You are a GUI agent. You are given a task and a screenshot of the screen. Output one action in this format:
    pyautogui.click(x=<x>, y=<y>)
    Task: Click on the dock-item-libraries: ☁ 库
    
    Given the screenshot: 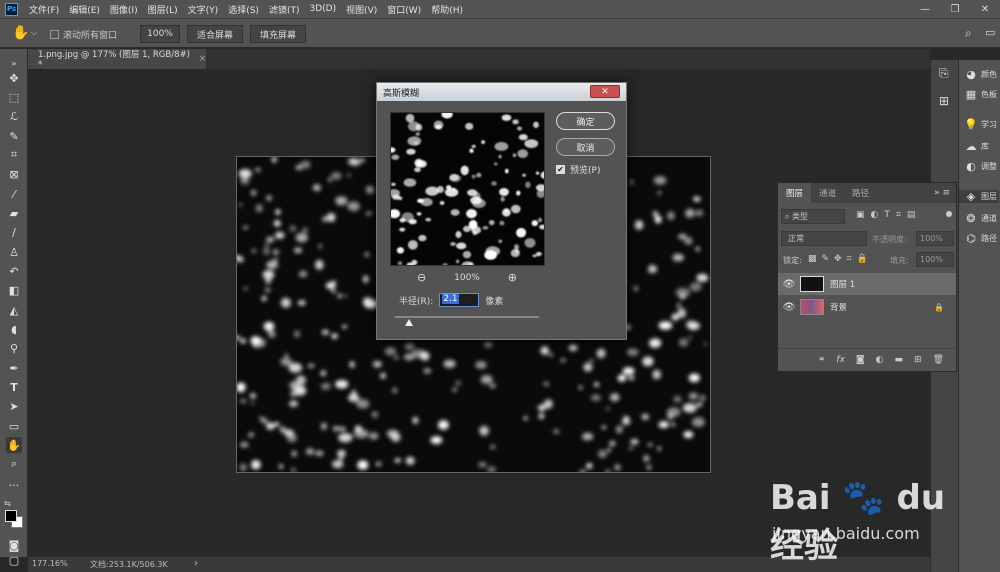 What is the action you would take?
    pyautogui.click(x=976, y=146)
    